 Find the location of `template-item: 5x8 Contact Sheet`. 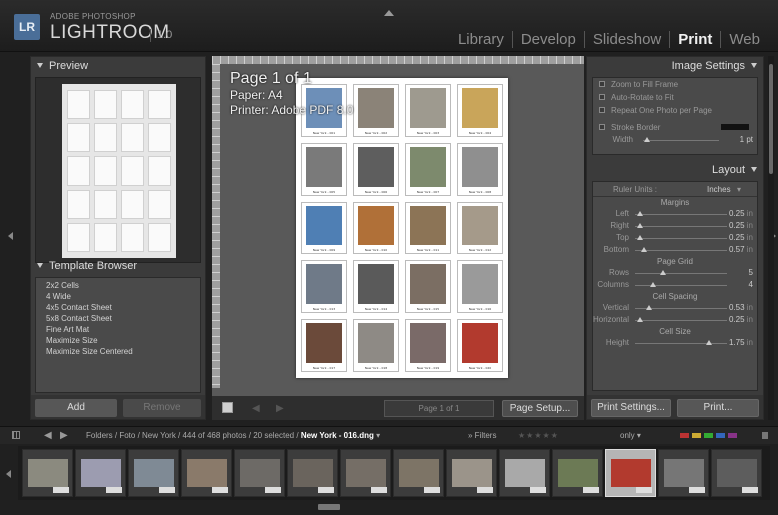

template-item: 5x8 Contact Sheet is located at coordinates (118, 318).